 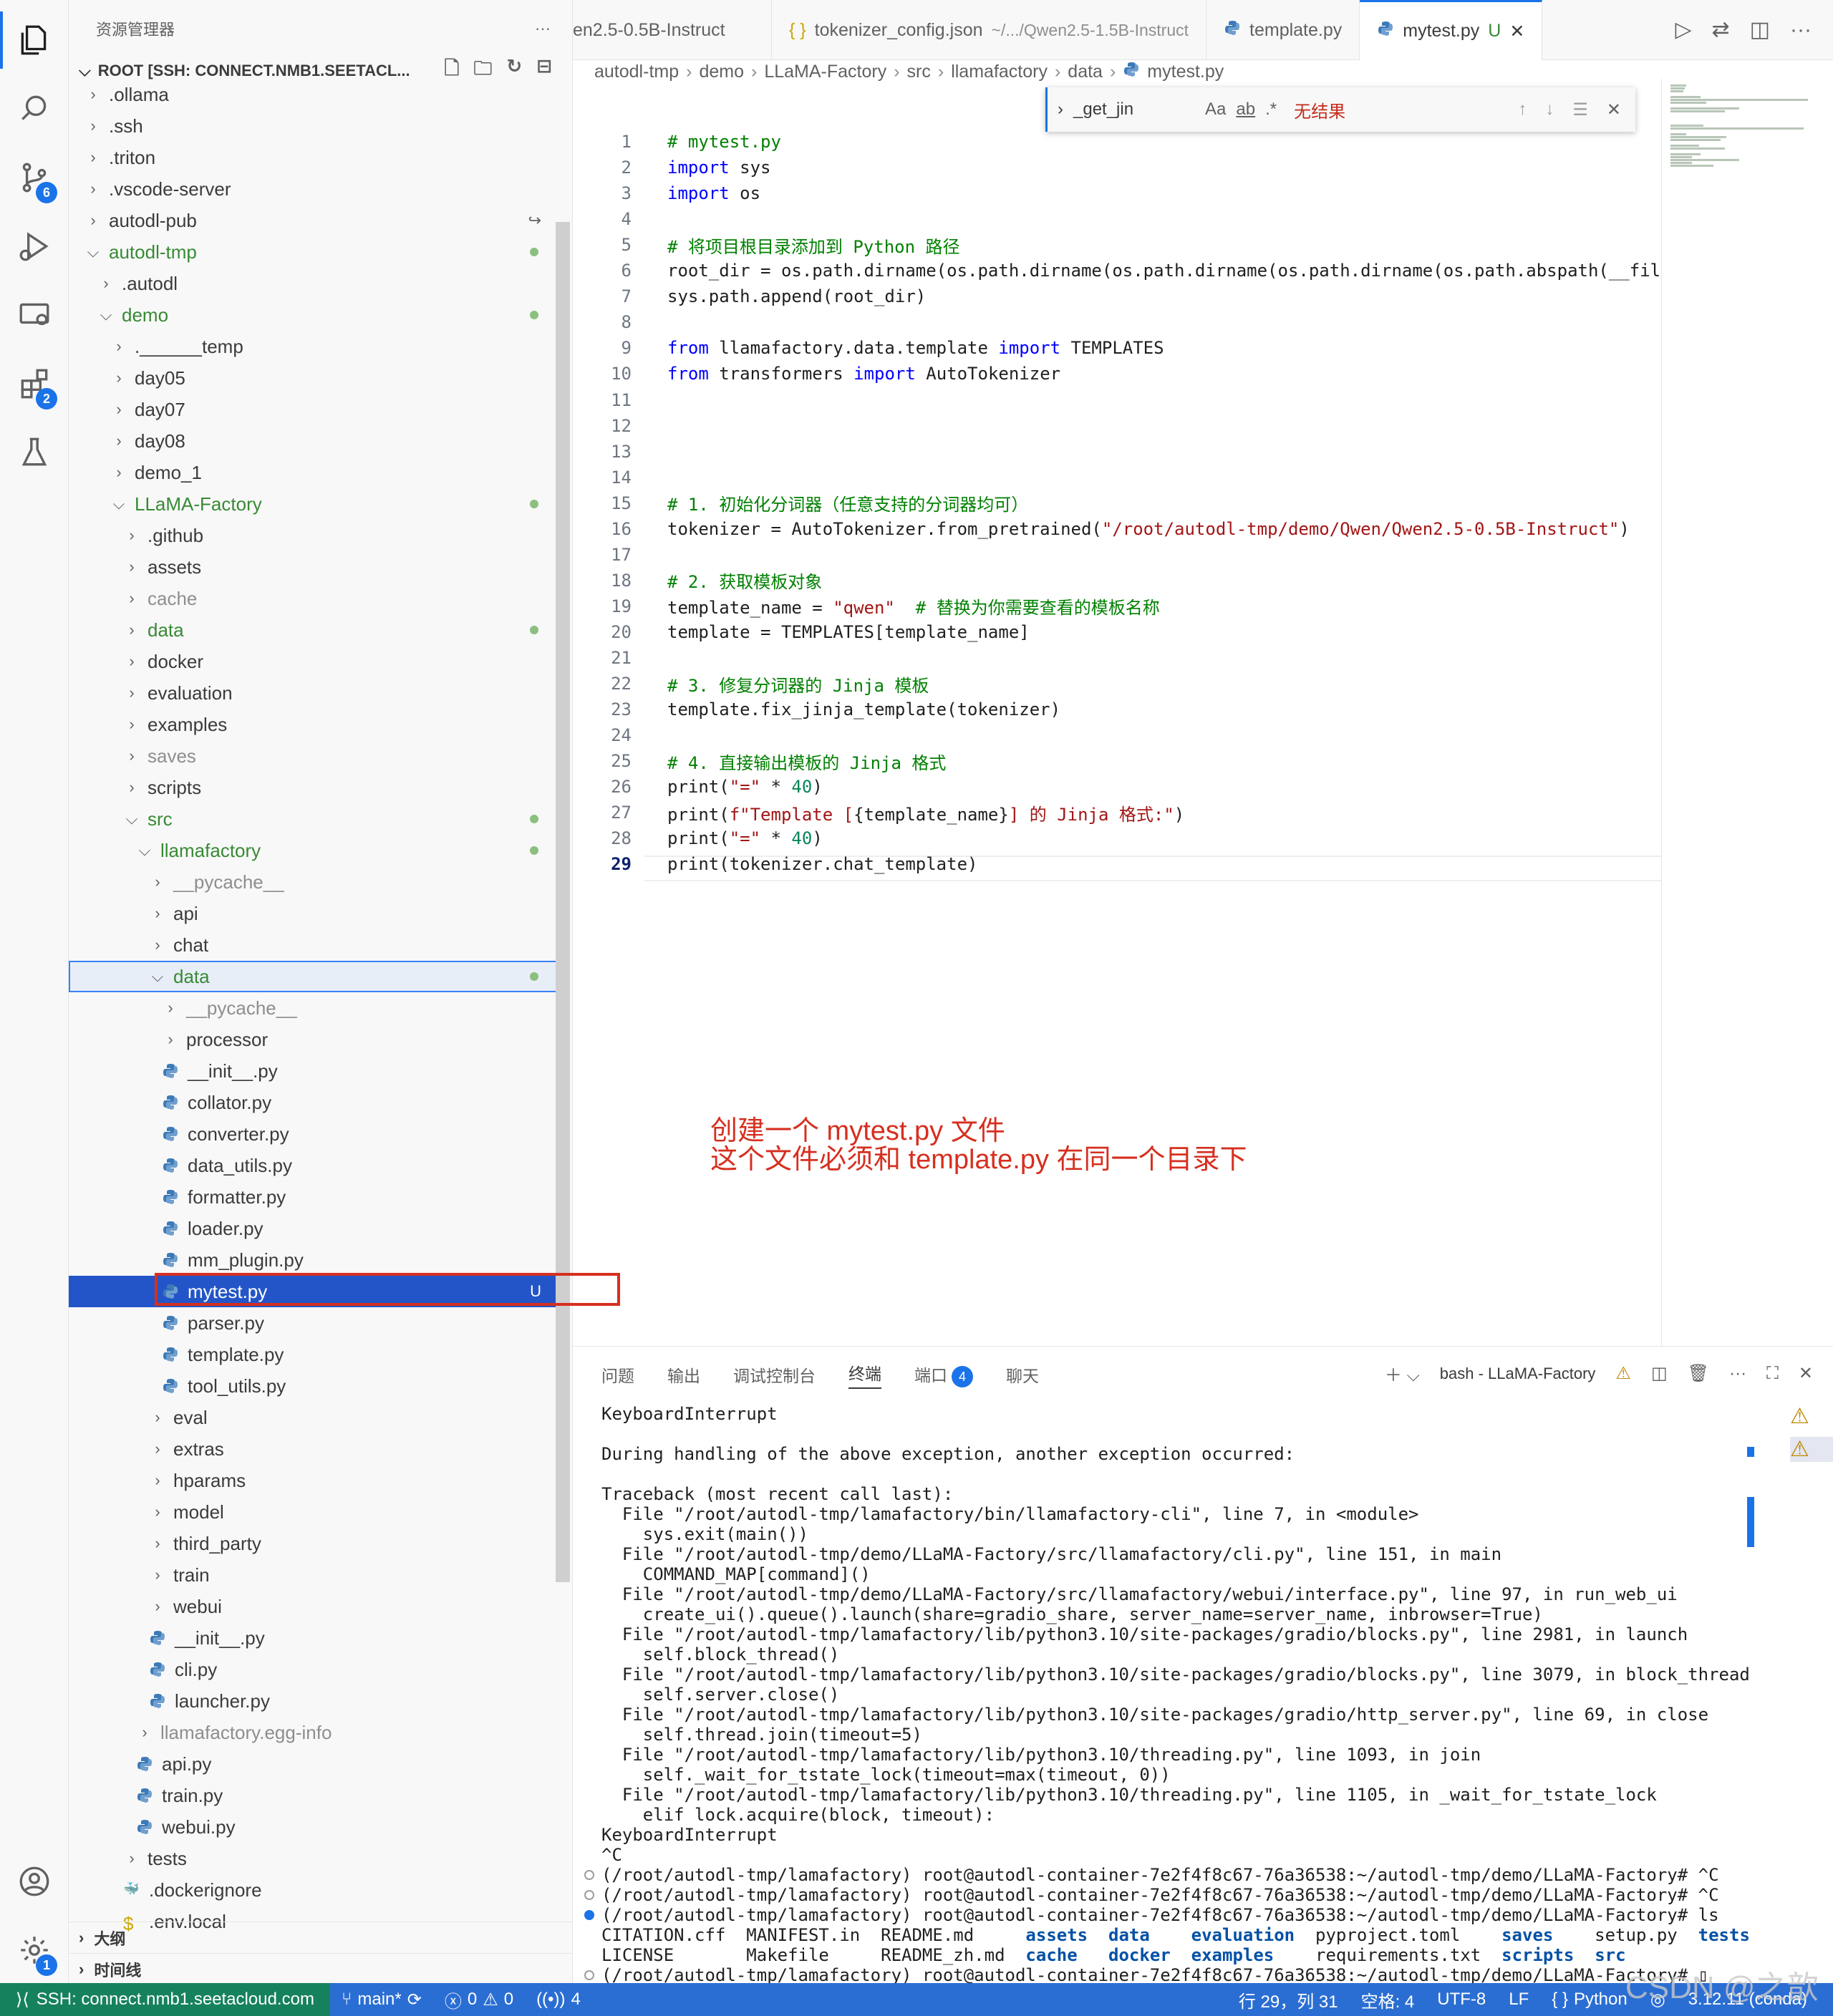 What do you see at coordinates (1216, 110) in the screenshot?
I see `match-case-toggle: Aa` at bounding box center [1216, 110].